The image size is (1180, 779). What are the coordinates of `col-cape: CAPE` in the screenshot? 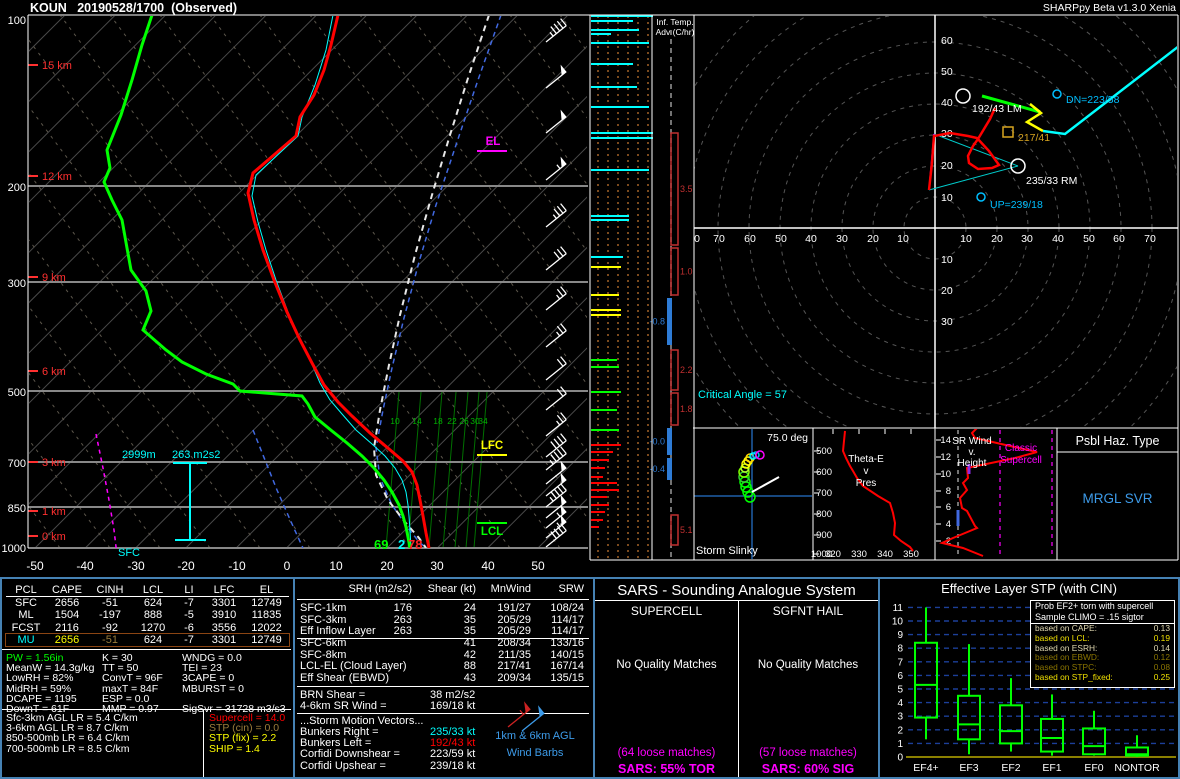 It's located at (67, 590).